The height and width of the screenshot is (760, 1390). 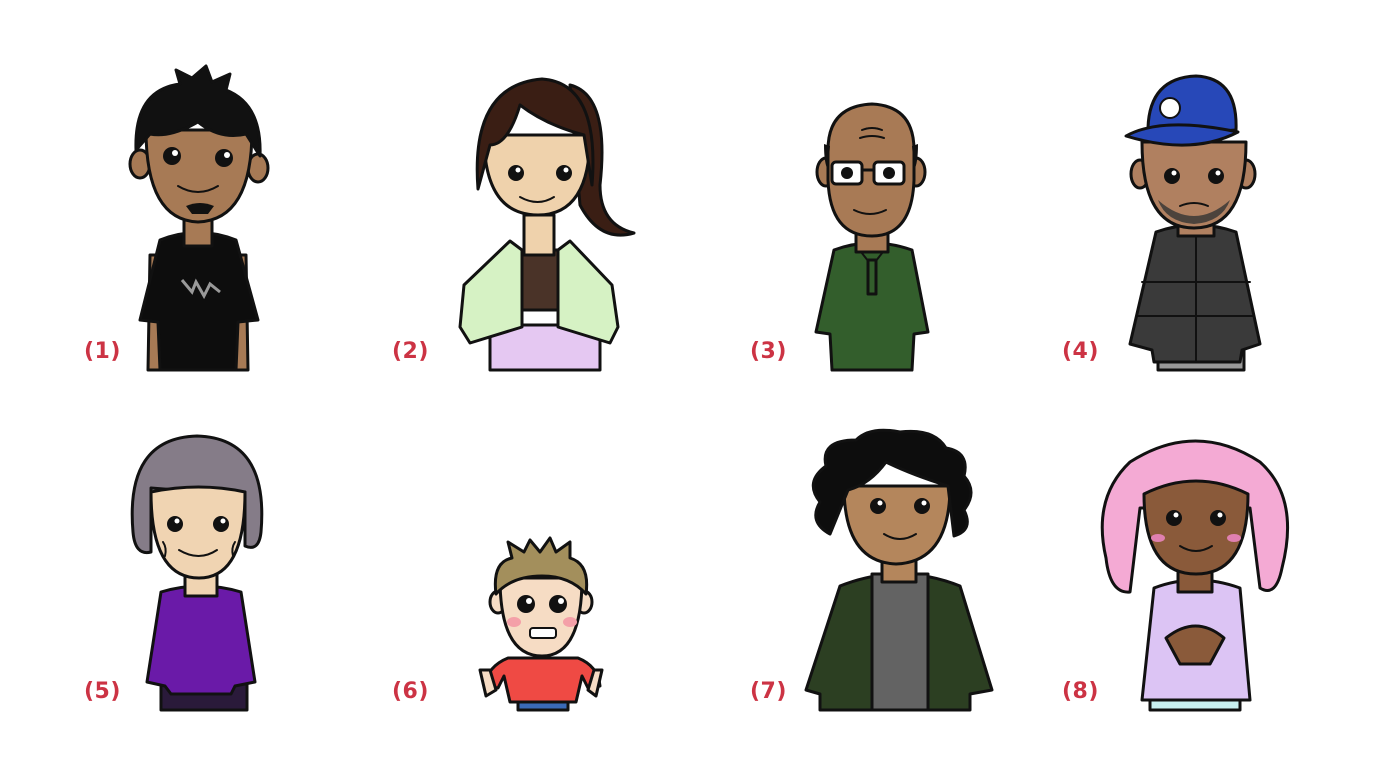 What do you see at coordinates (588, 292) in the screenshot?
I see `char2-jacket-right` at bounding box center [588, 292].